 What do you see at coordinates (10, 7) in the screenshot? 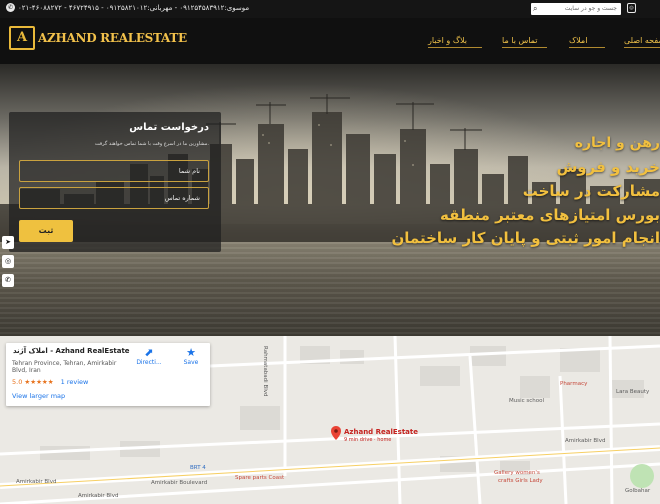
I see `phone-icon: ✆` at bounding box center [10, 7].